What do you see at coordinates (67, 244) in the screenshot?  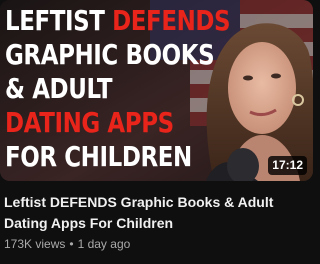 I see `video-metadata: 173K views • 1 day ago` at bounding box center [67, 244].